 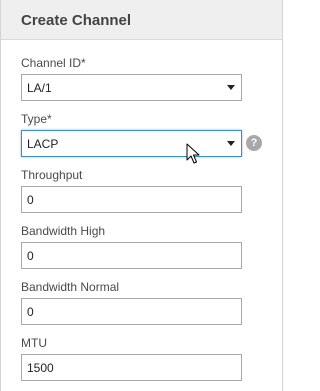 I want to click on bandwidth-high-input: 0, so click(x=131, y=255).